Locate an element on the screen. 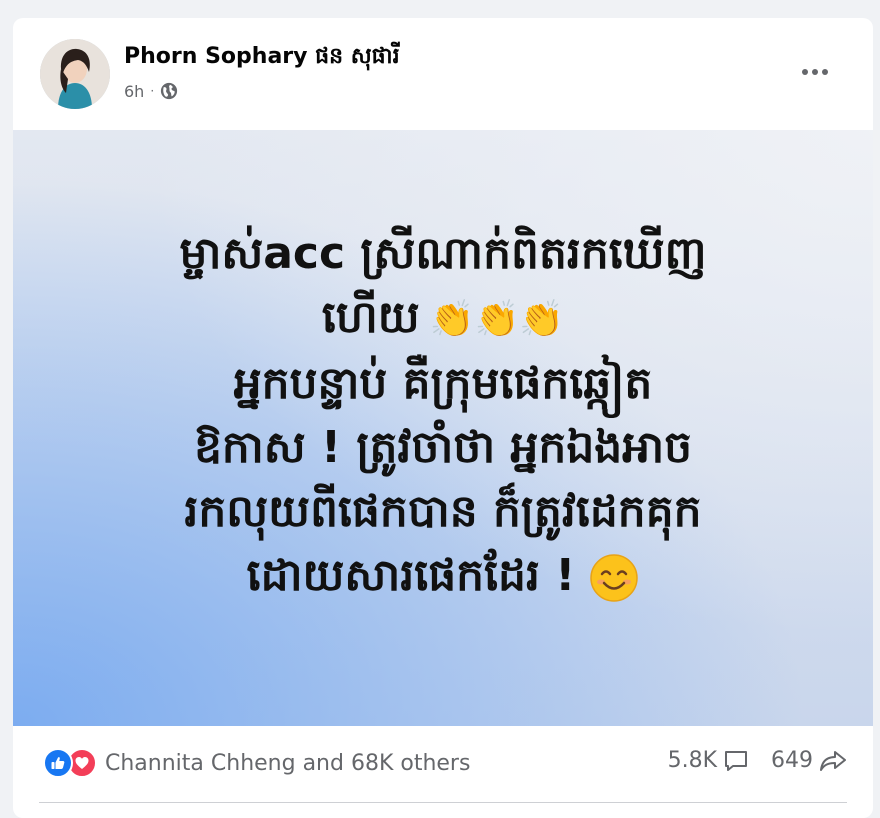 The height and width of the screenshot is (818, 880). image-text-line-1: ម្ចាស់acc ស្រីណាក់ពិតរកឃើញ is located at coordinates (443, 253).